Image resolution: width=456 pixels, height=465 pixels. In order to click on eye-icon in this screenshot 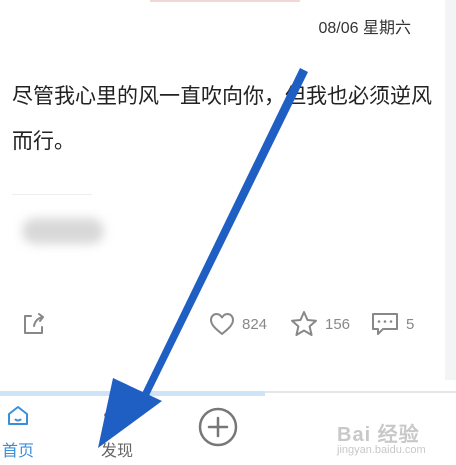, I will do `click(117, 417)`.